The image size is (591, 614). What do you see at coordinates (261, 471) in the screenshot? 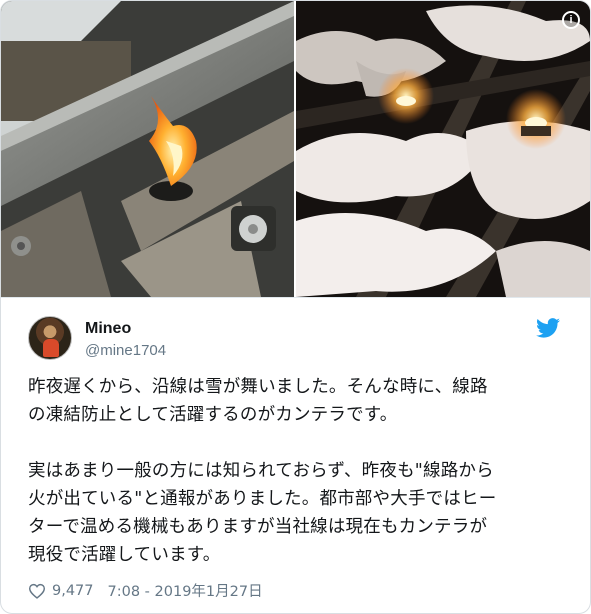
I see `tweet-line: 実はあまり一般の方には知られておらず、昨夜も"線路から` at bounding box center [261, 471].